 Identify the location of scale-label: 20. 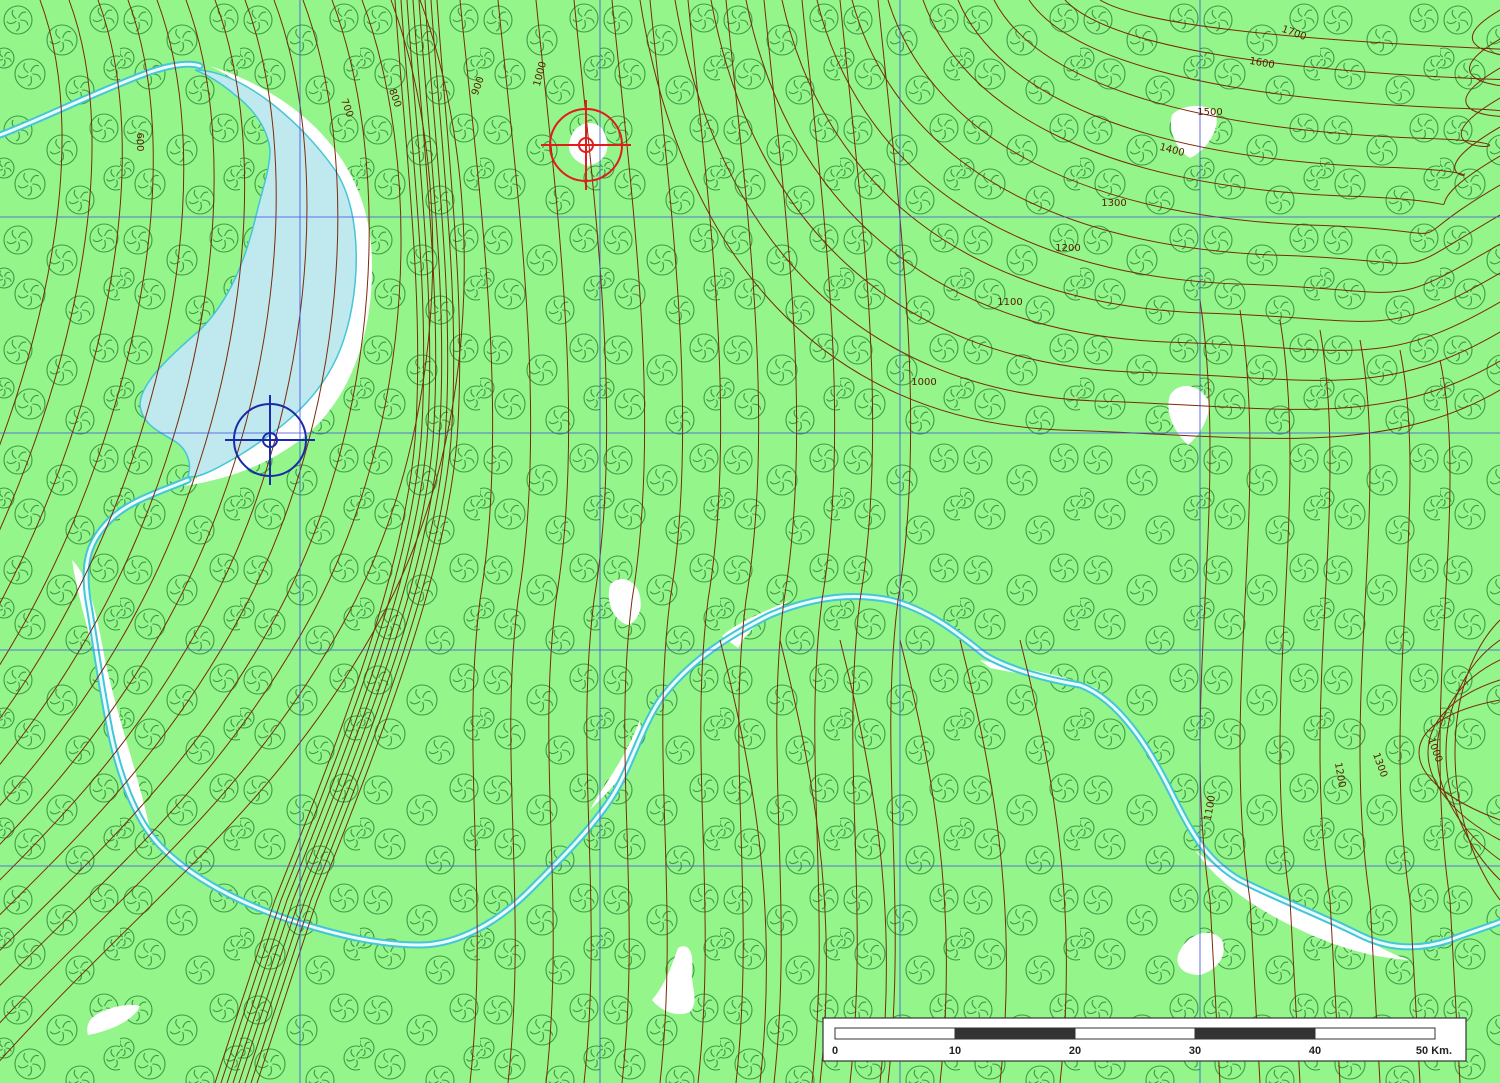
(1075, 1051).